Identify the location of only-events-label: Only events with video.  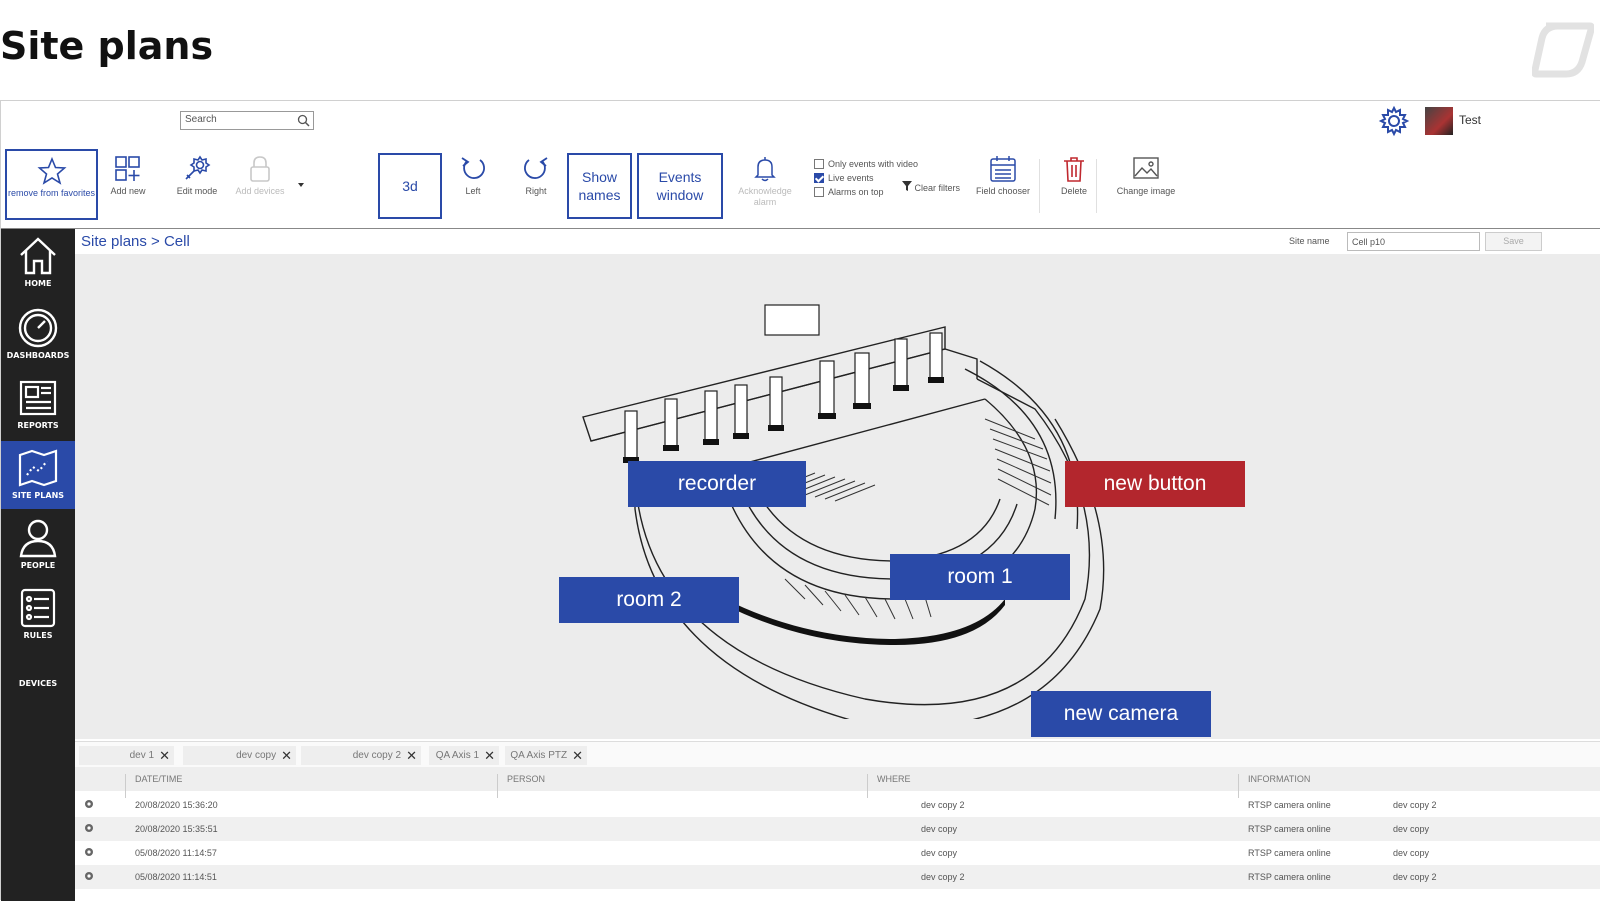
(873, 164).